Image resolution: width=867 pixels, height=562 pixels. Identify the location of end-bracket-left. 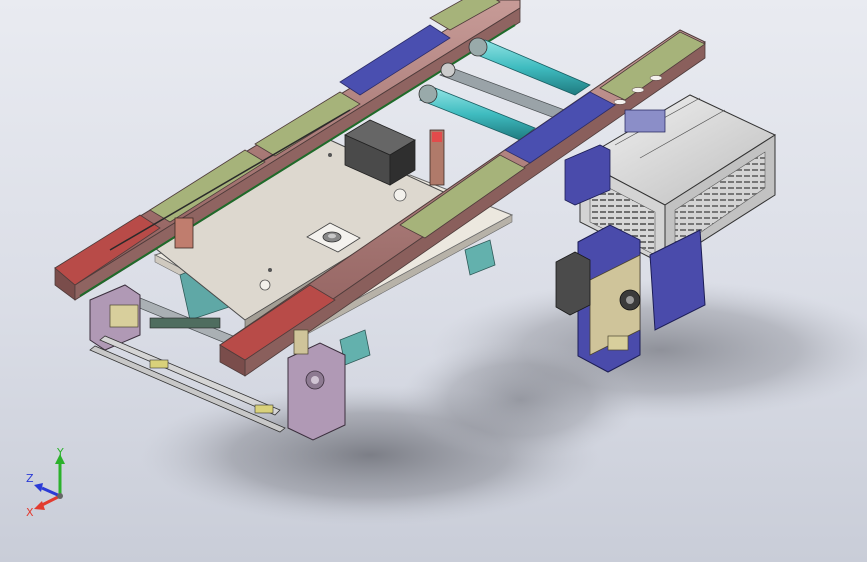
(316, 385).